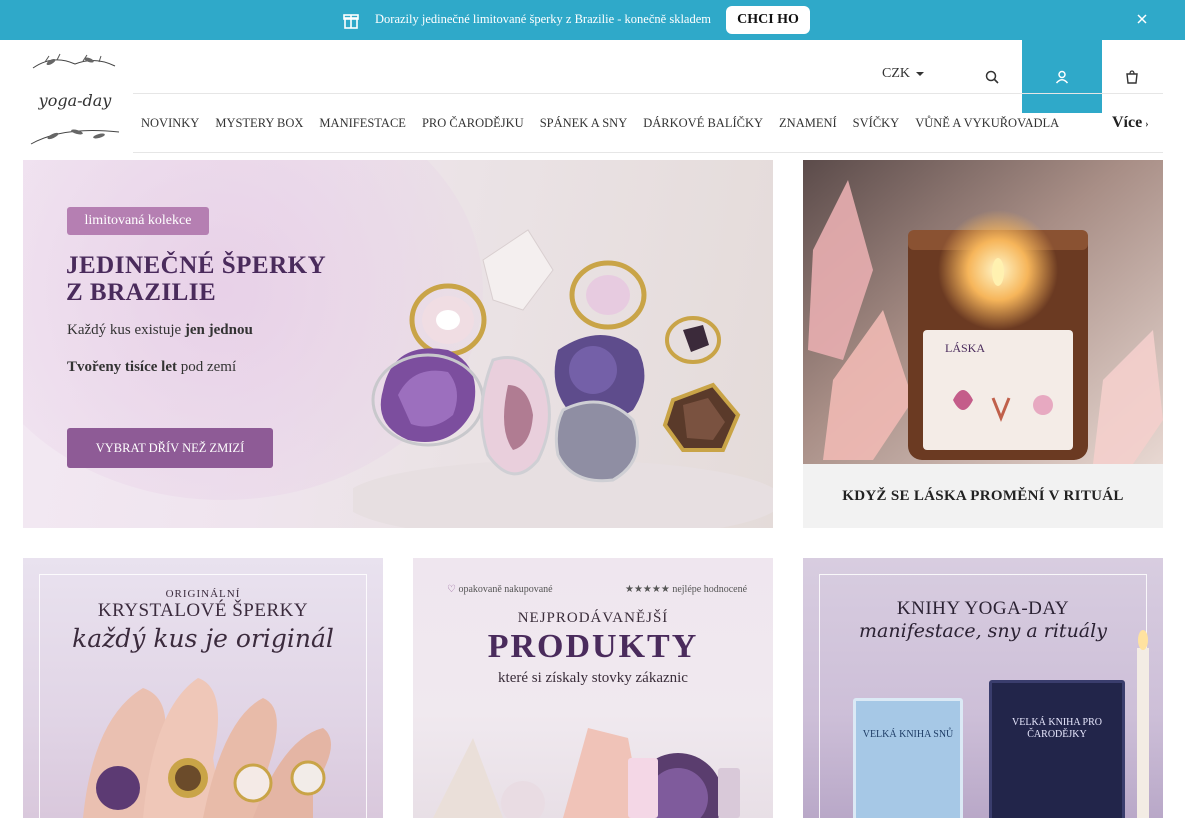 This screenshot has width=1200, height=818. What do you see at coordinates (473, 123) in the screenshot?
I see `nav-item-pro-carodejku: PRO ČARODĚJKU` at bounding box center [473, 123].